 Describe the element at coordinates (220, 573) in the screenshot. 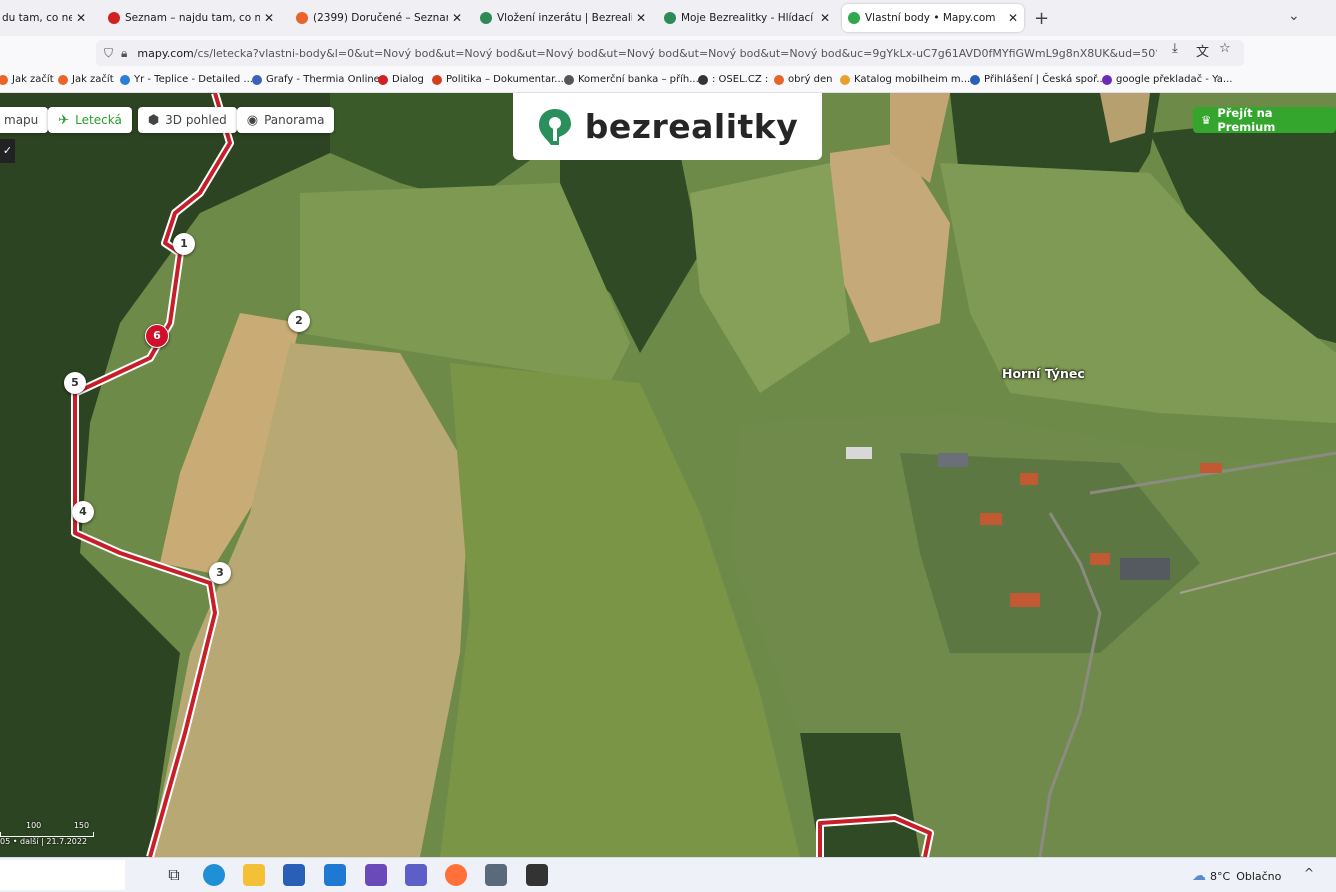

I see `route-point-3: 3` at that location.